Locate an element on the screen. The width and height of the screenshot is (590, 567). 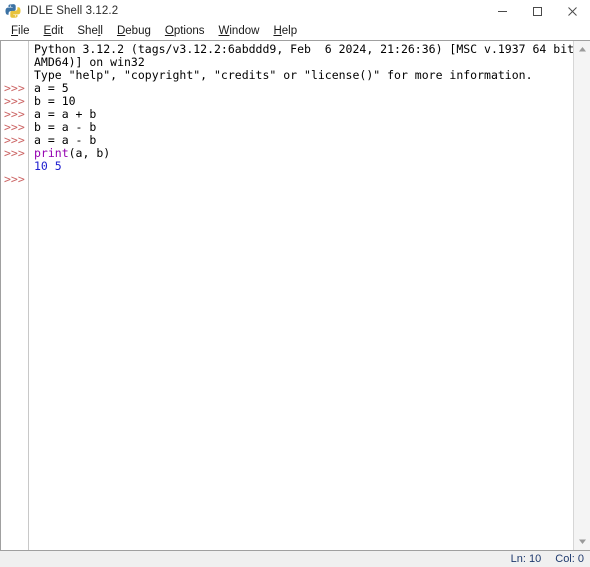
console-line: >>> is located at coordinates (287, 179).